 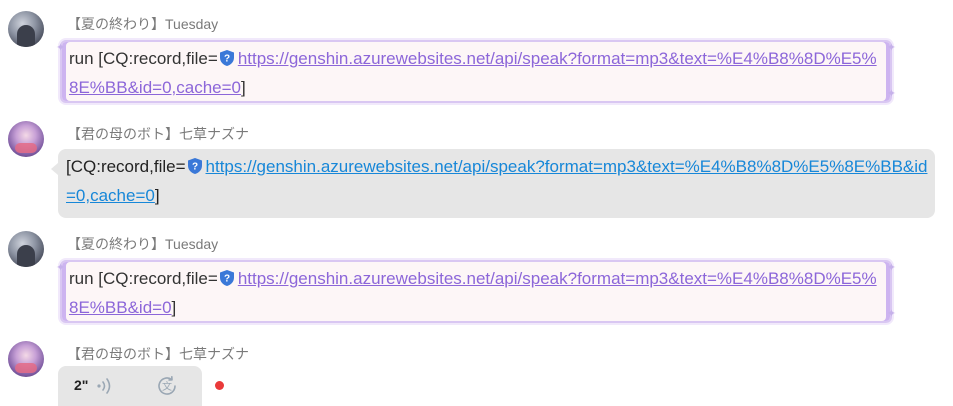 I want to click on unread-dot-icon, so click(x=219, y=385).